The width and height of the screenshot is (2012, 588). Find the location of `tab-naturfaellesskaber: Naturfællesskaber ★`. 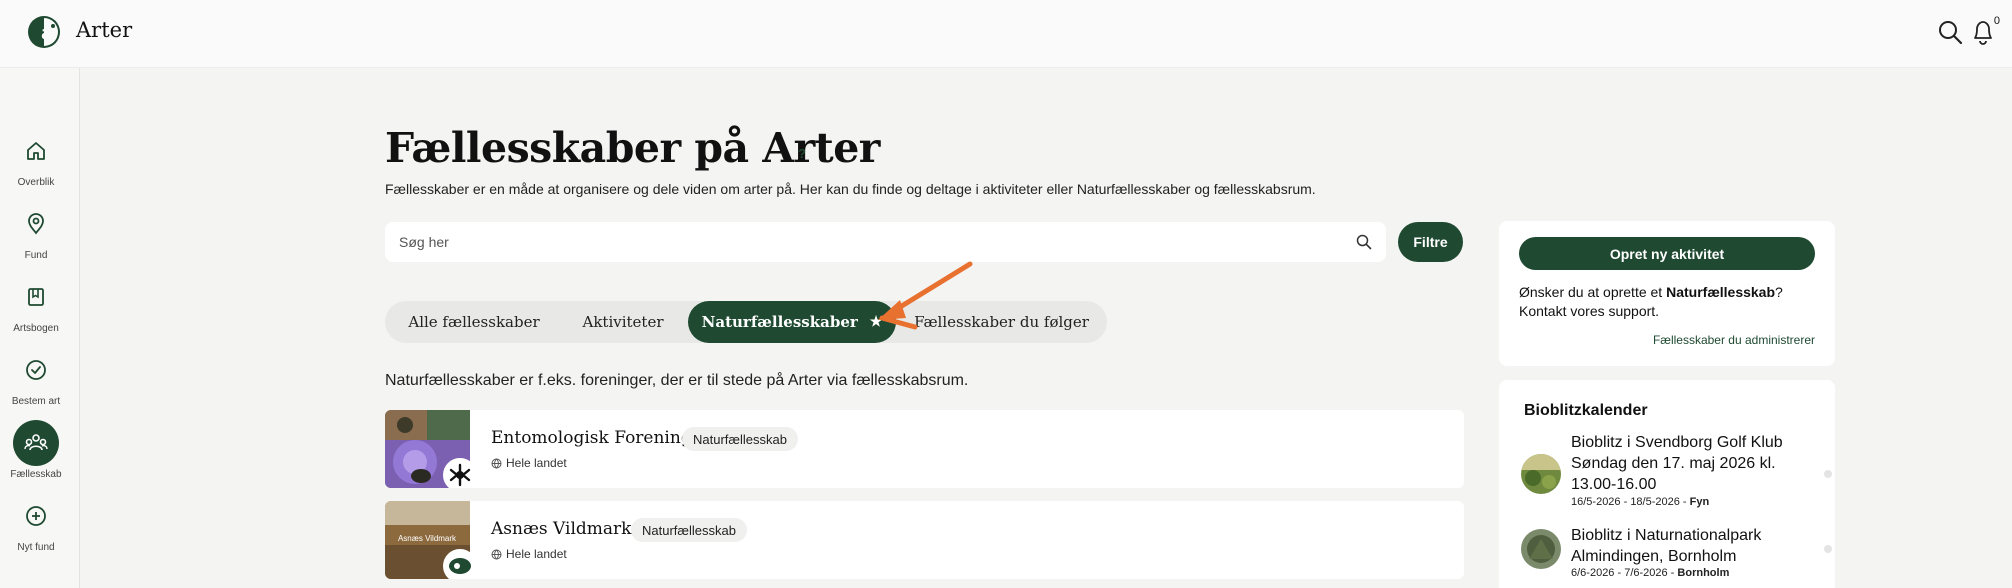

tab-naturfaellesskaber: Naturfællesskaber ★ is located at coordinates (792, 322).